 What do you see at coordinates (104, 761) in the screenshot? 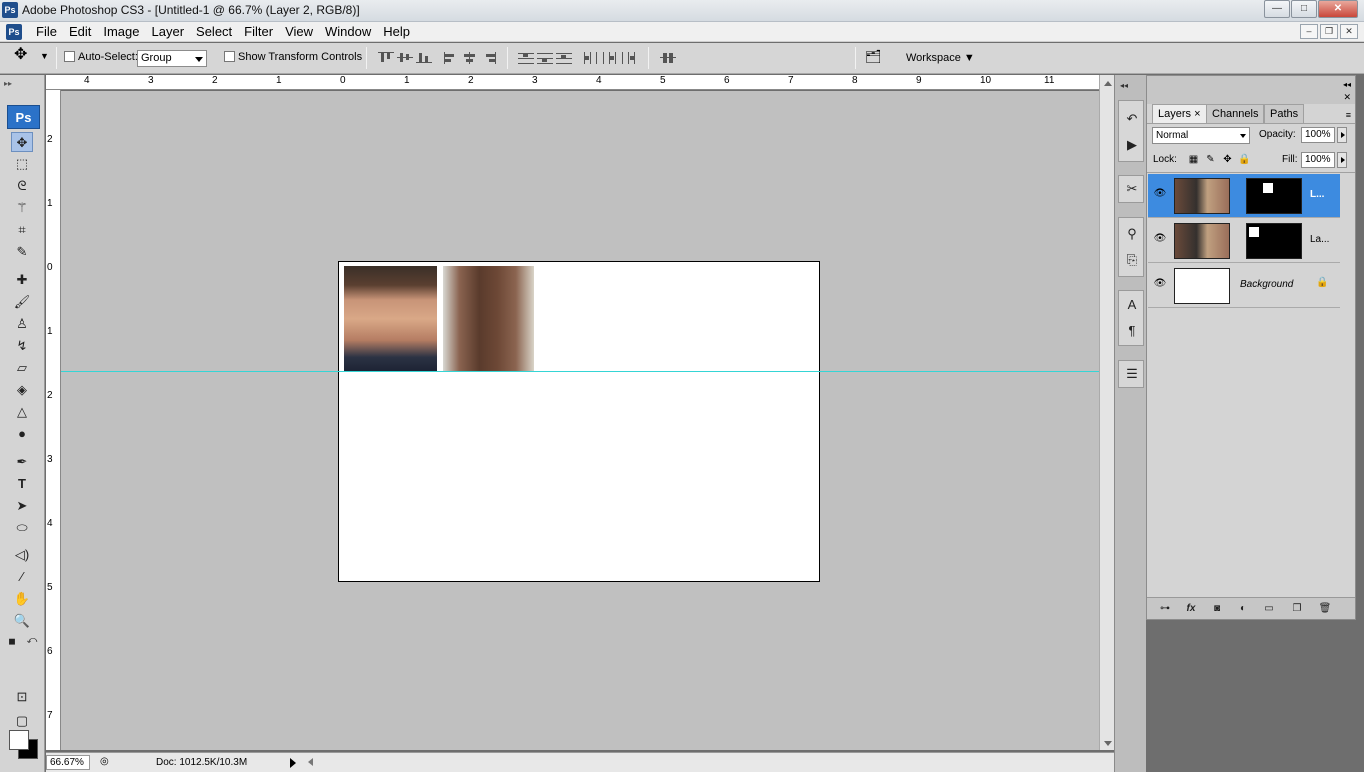
I see `status-info-icon: ◎` at bounding box center [104, 761].